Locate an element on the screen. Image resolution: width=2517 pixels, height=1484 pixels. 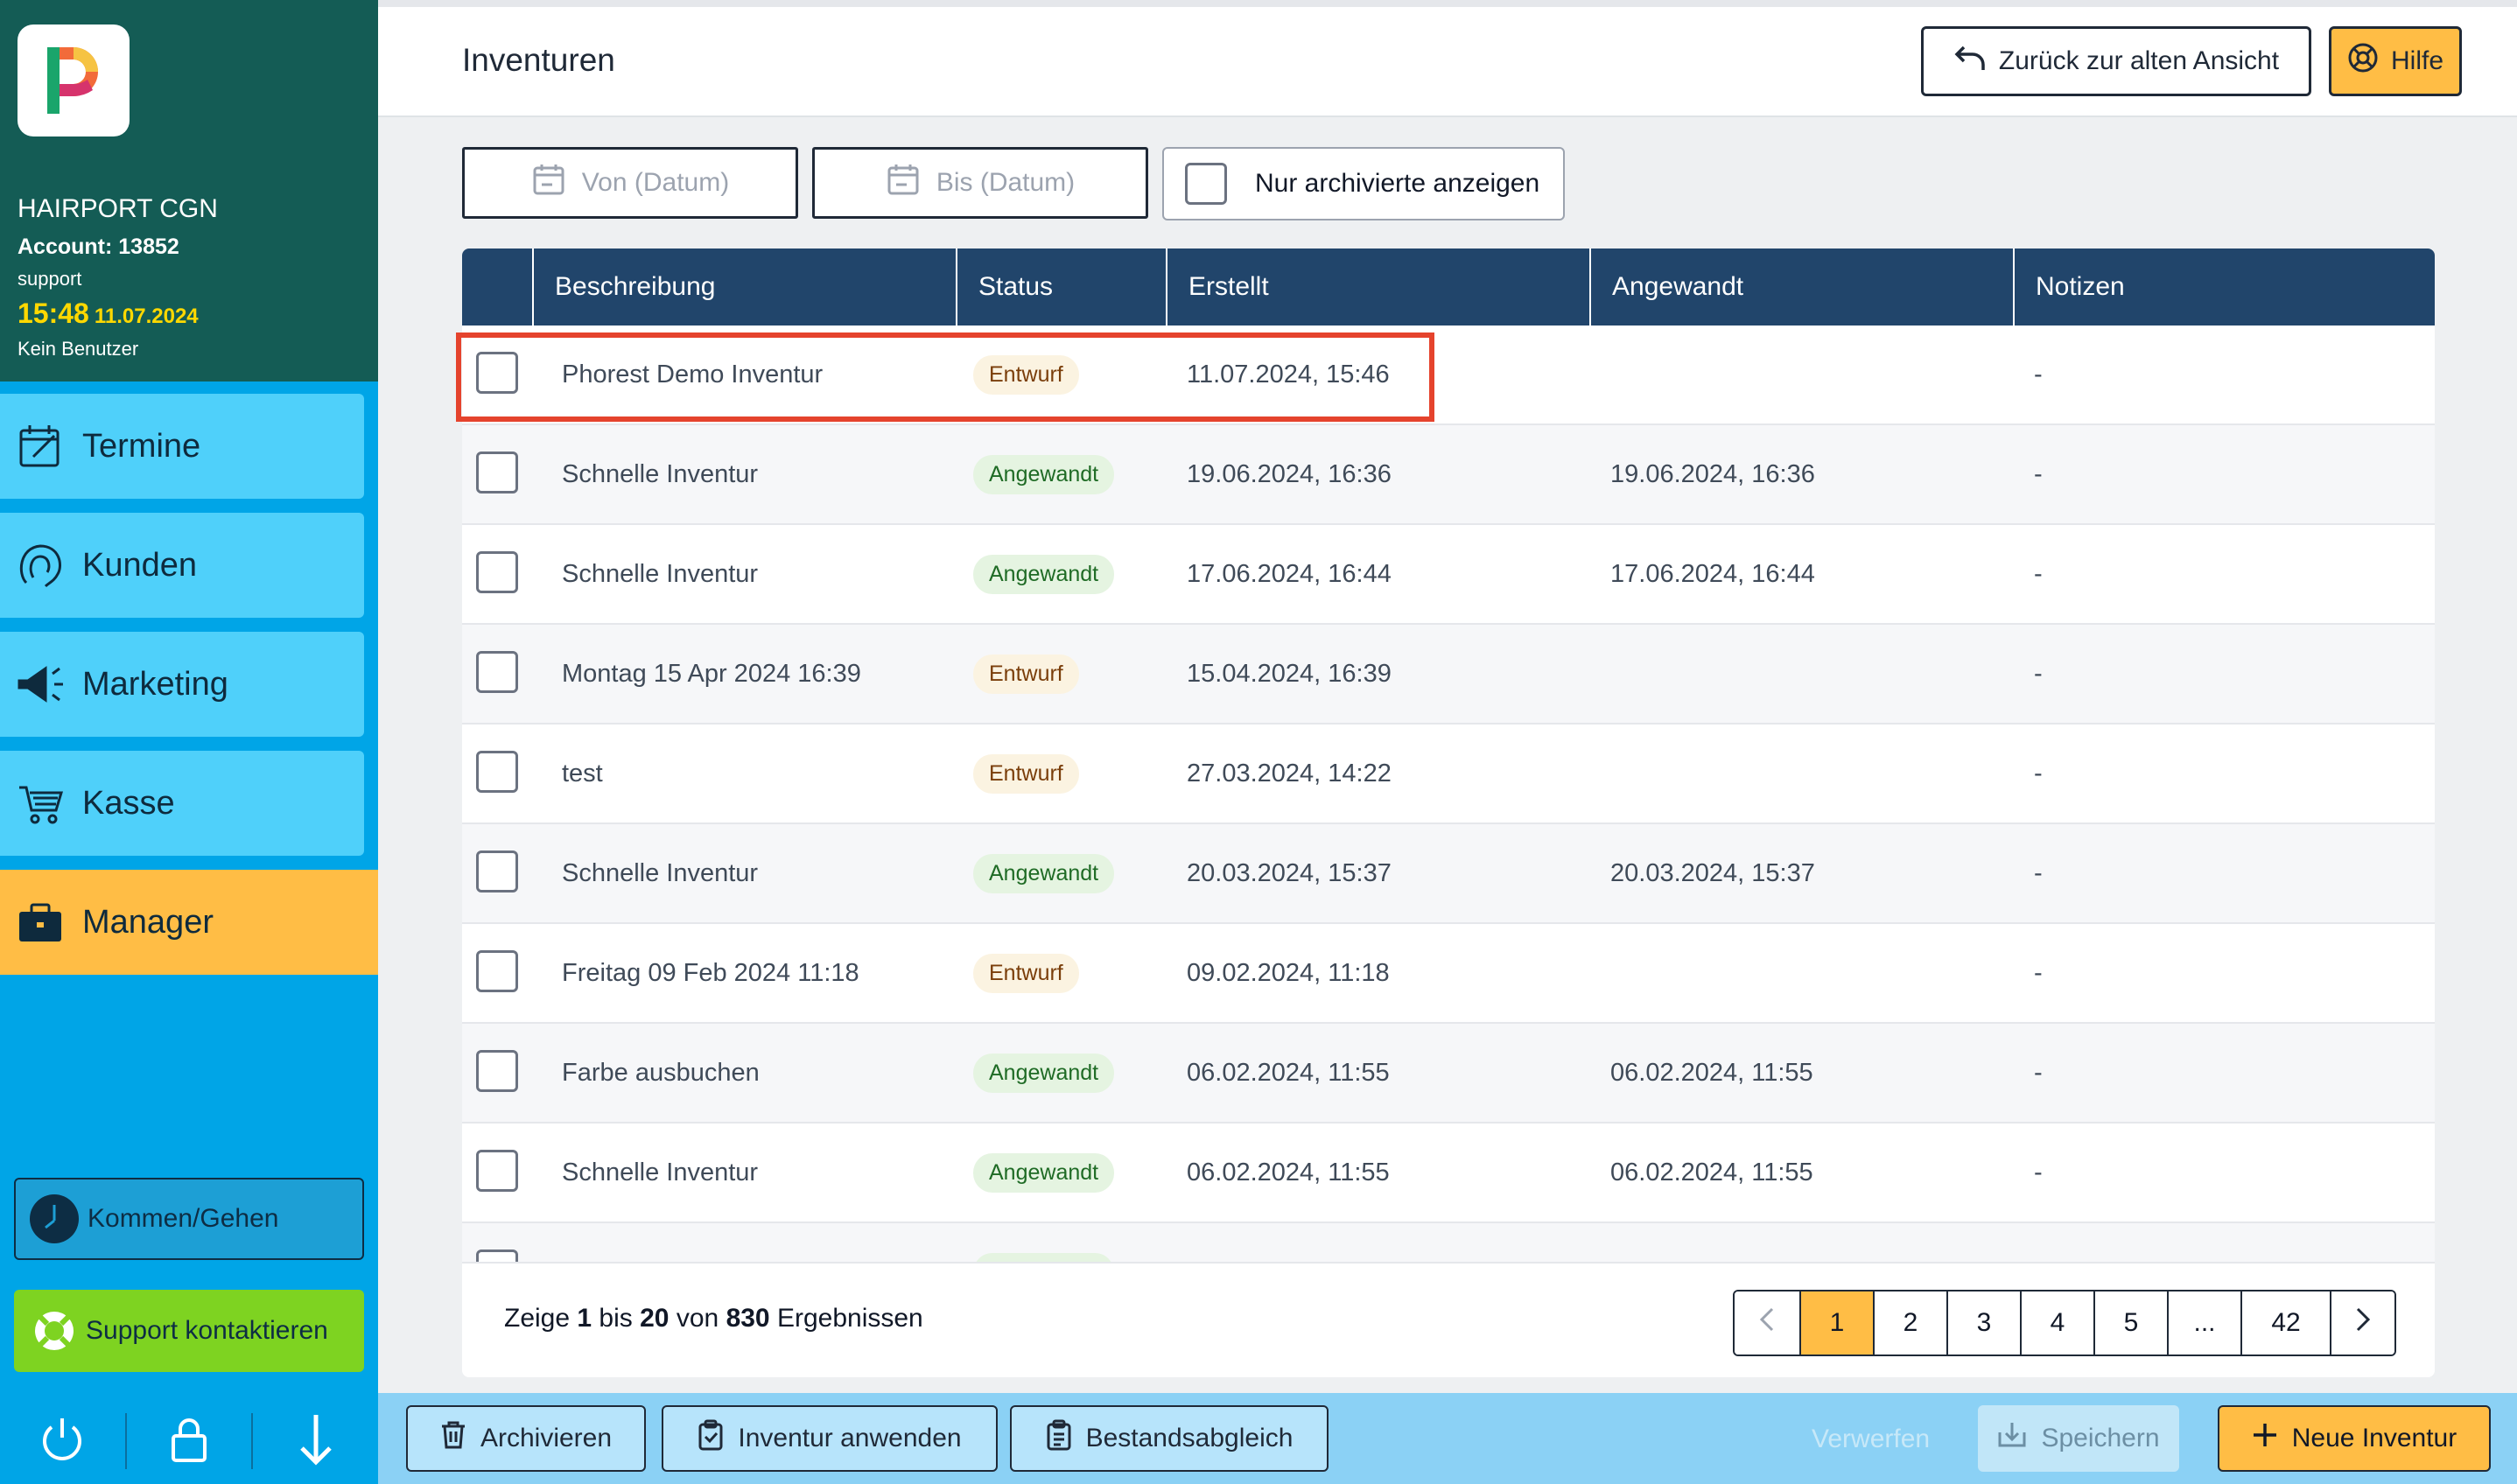
save-button: Speichern is located at coordinates (2078, 1438).